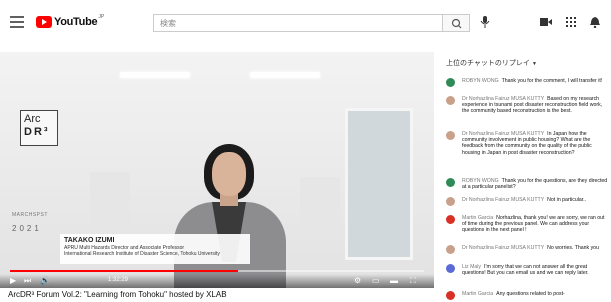  I want to click on chevron-down-icon: ▼, so click(534, 64).